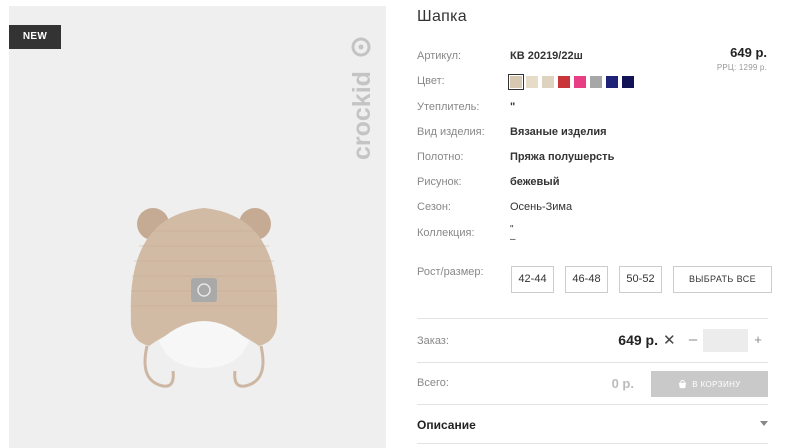 The width and height of the screenshot is (800, 448). What do you see at coordinates (558, 132) in the screenshot?
I see `type-value: Вязаные изделия` at bounding box center [558, 132].